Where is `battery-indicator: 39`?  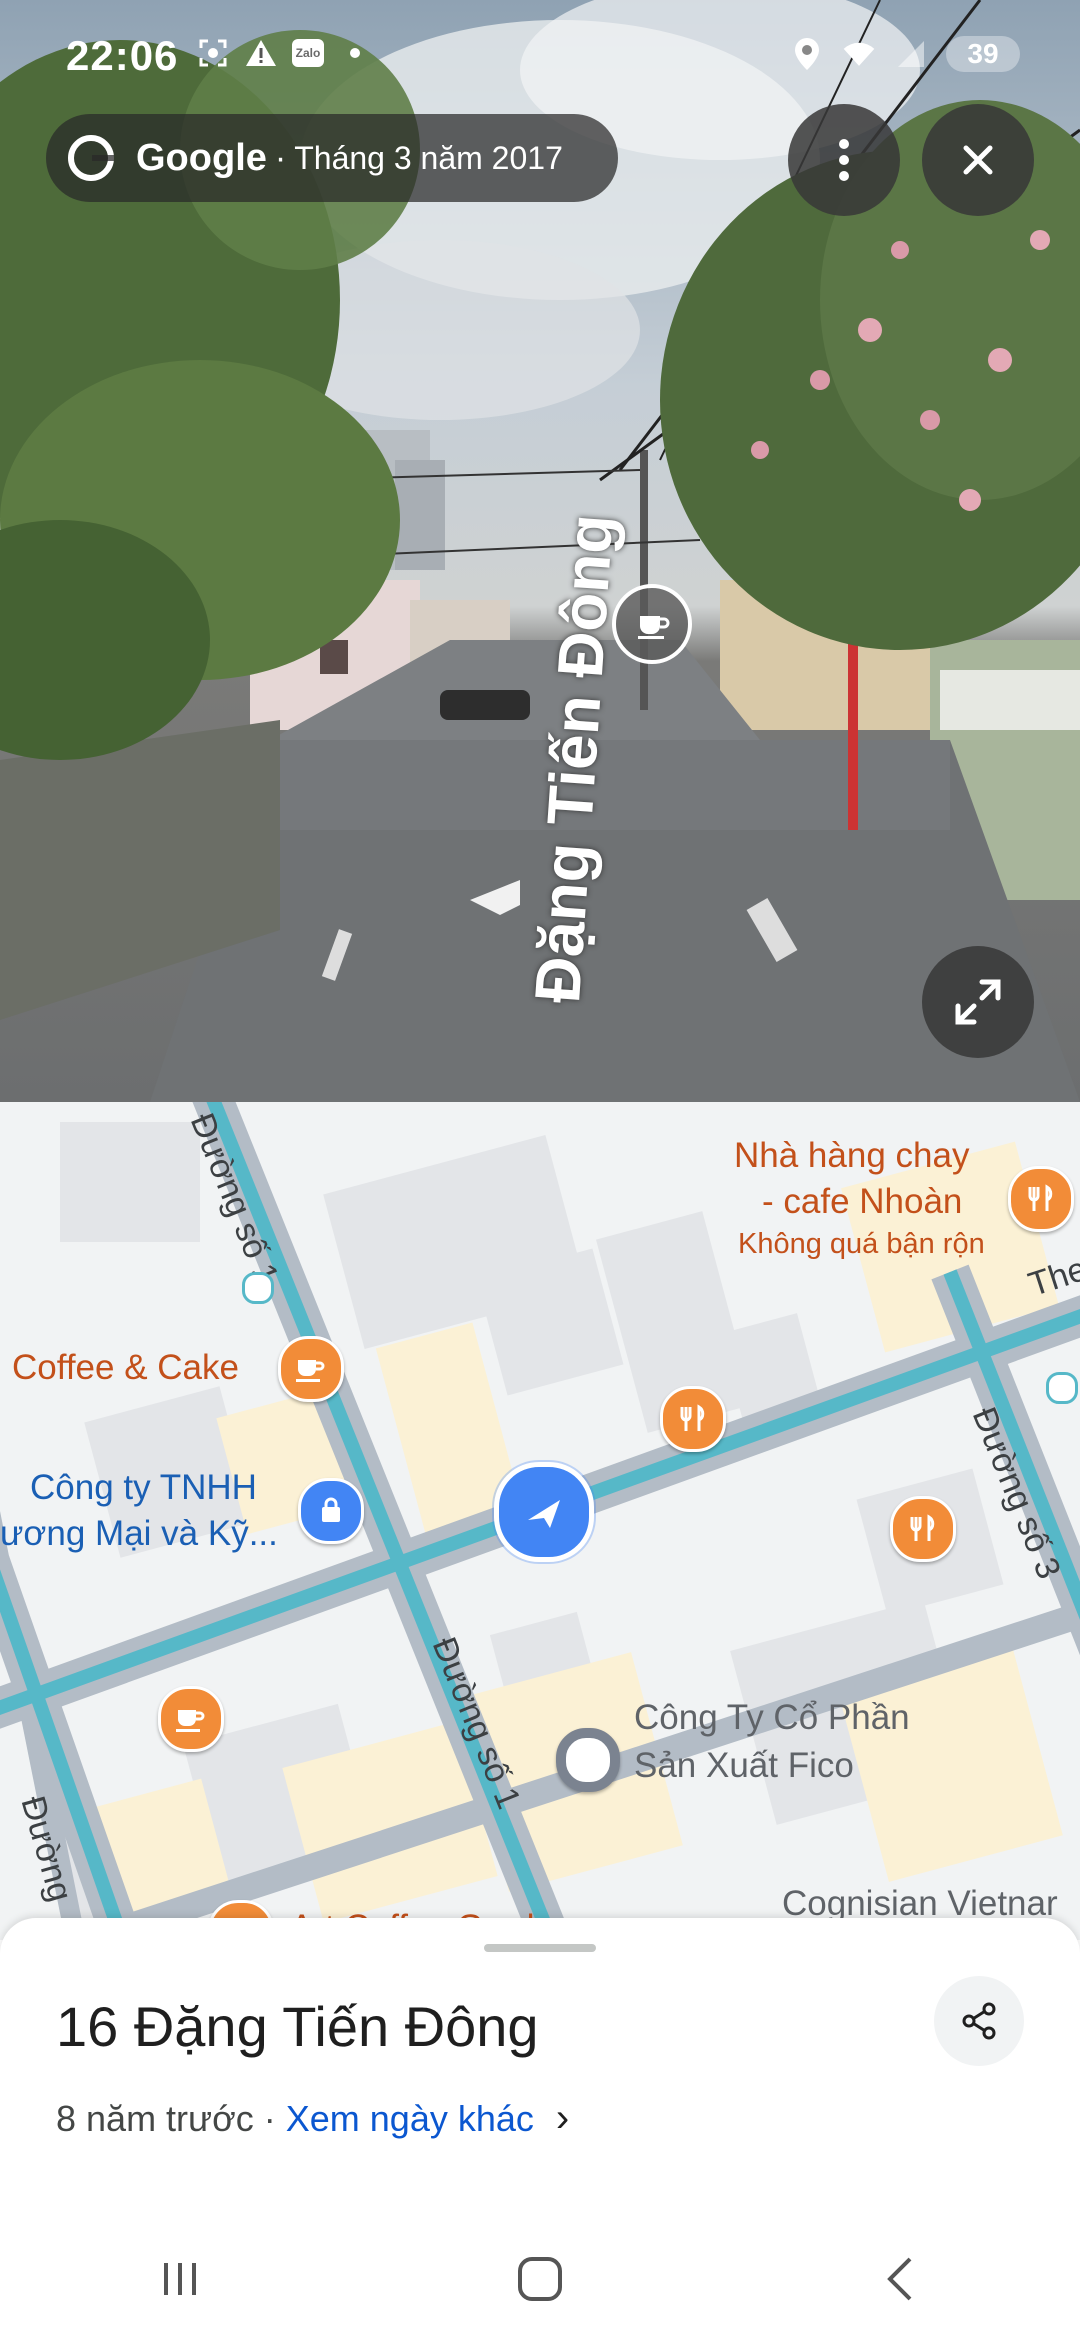
battery-indicator: 39 is located at coordinates (983, 54).